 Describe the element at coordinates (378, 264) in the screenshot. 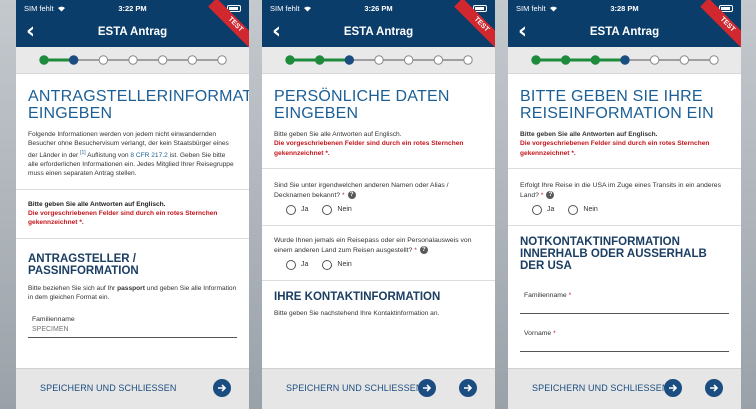

I see `radio-group-passport: Ja Nein` at that location.